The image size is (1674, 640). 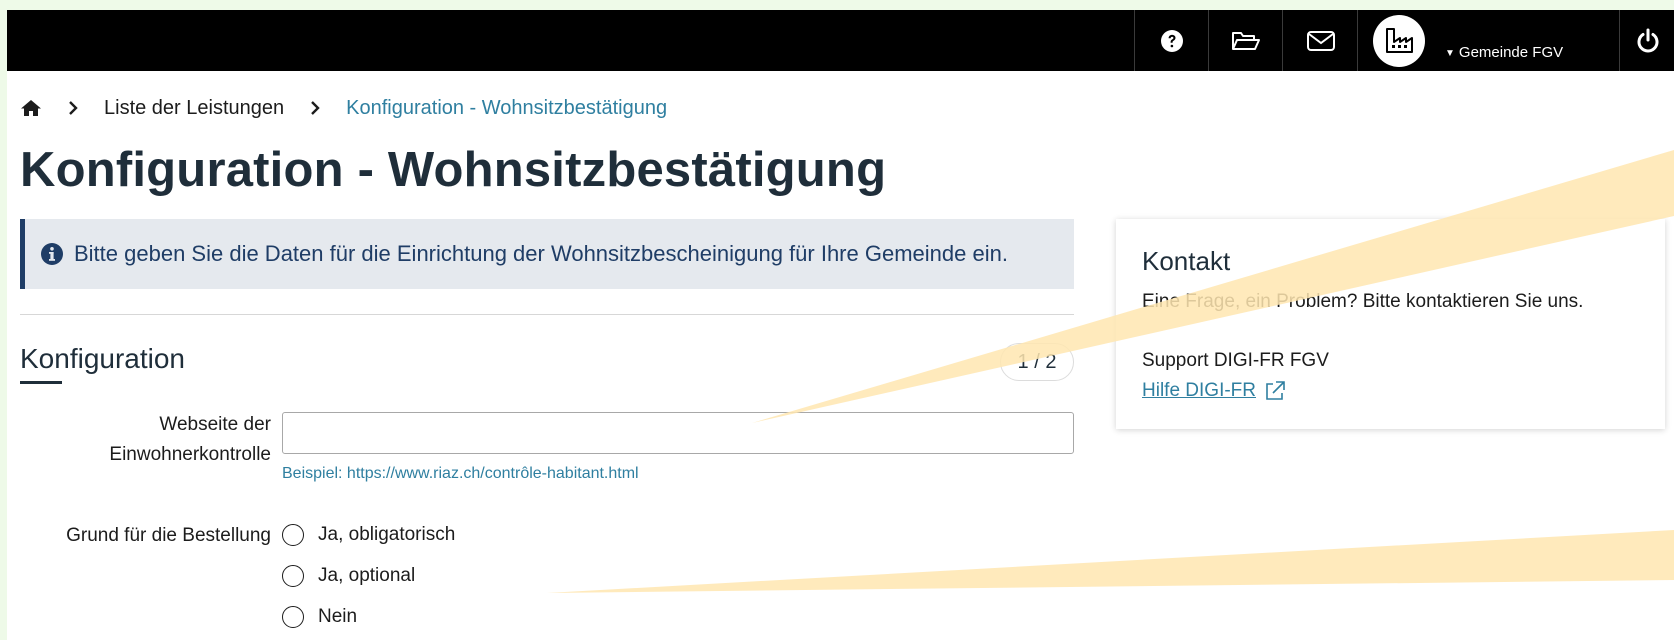 I want to click on support-label: Support DIGI-FR FGV, so click(x=1235, y=360).